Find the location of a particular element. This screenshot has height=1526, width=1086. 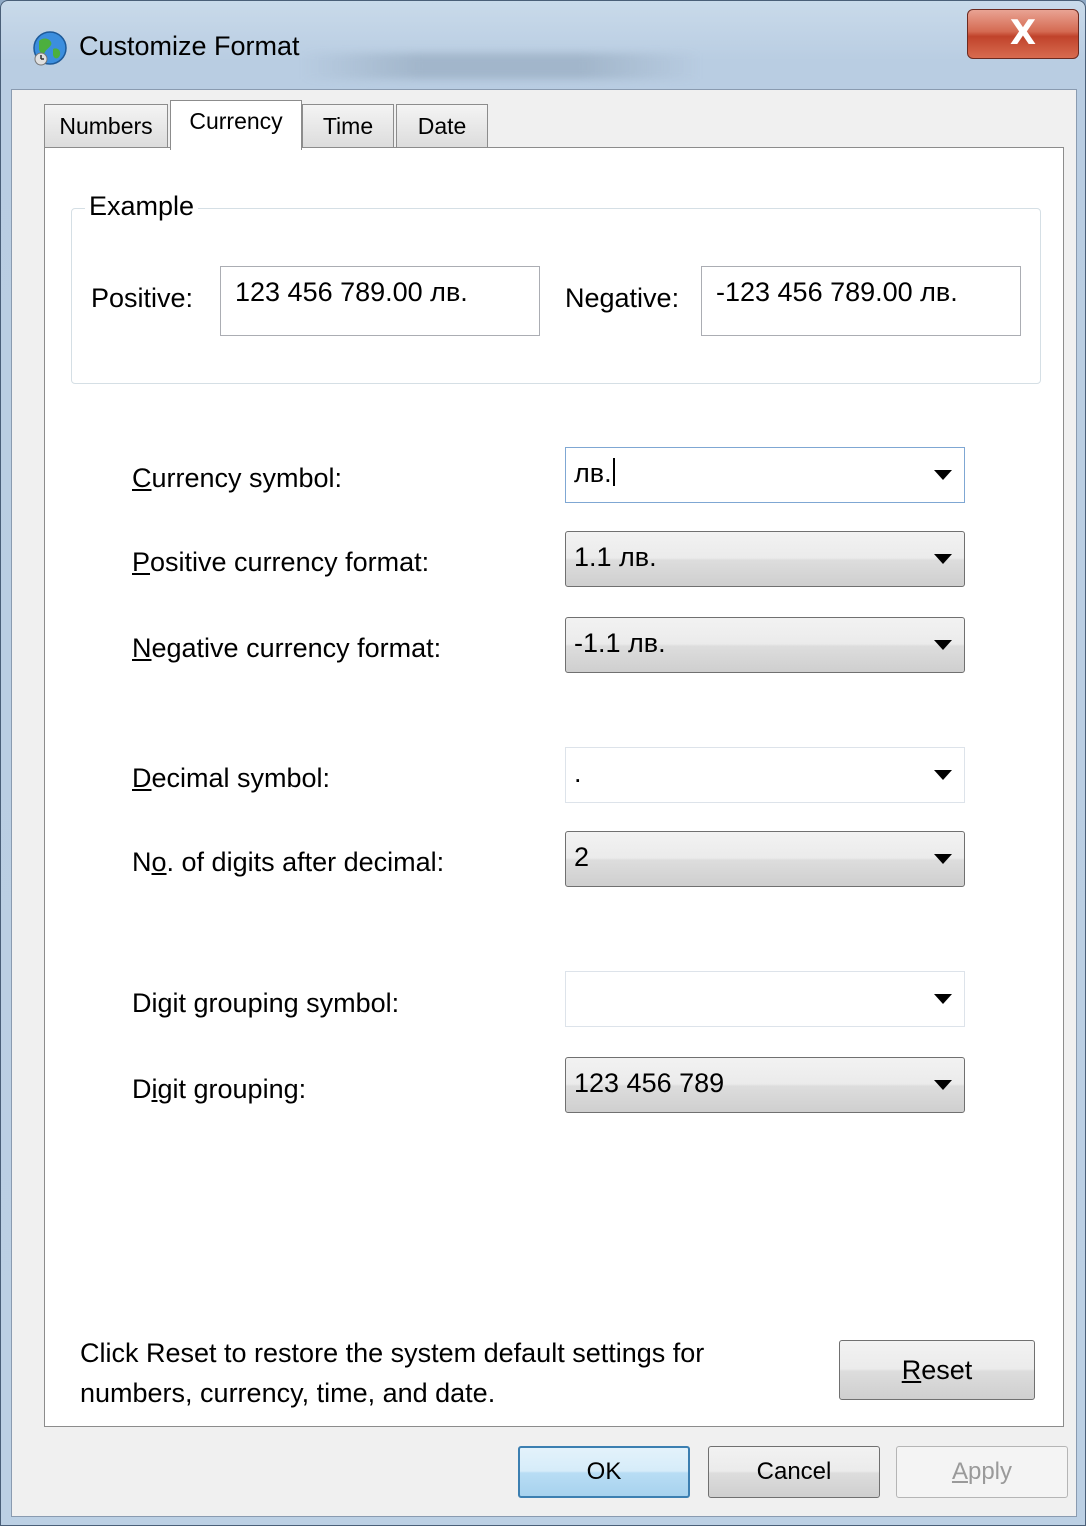

currency-symbol-value: лв. is located at coordinates (593, 473).